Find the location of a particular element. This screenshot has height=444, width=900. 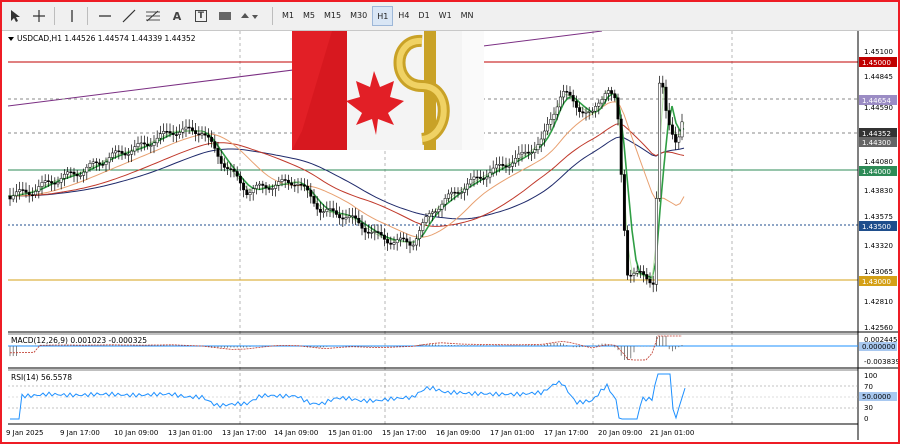

trendline-icon is located at coordinates (129, 16).